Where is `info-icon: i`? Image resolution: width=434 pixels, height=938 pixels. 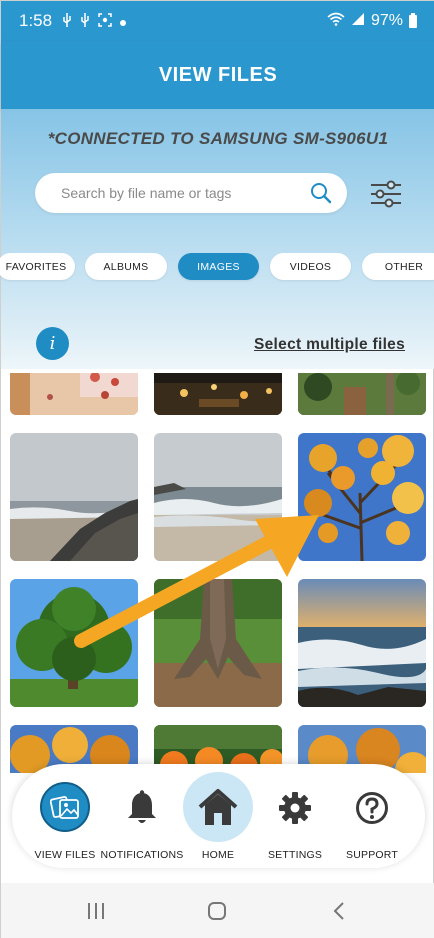 info-icon: i is located at coordinates (52, 343).